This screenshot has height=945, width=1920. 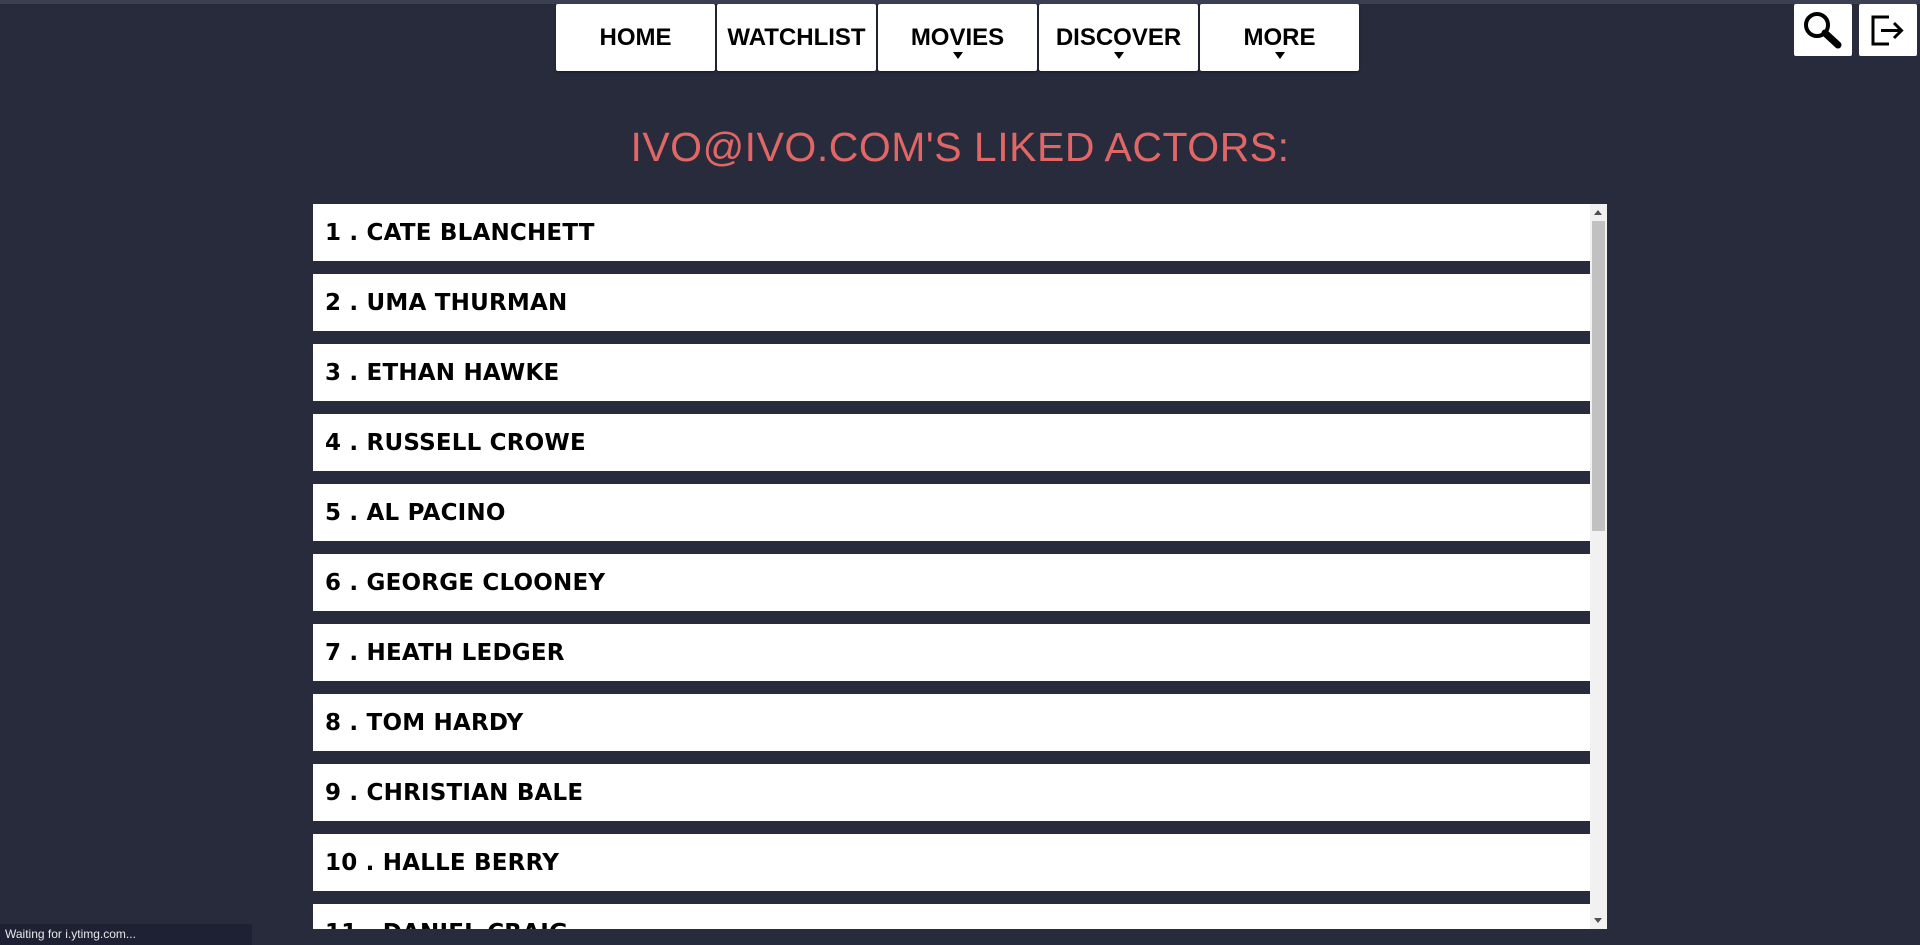 What do you see at coordinates (454, 792) in the screenshot?
I see `actor-name: 9 . CHRISTIAN BALE` at bounding box center [454, 792].